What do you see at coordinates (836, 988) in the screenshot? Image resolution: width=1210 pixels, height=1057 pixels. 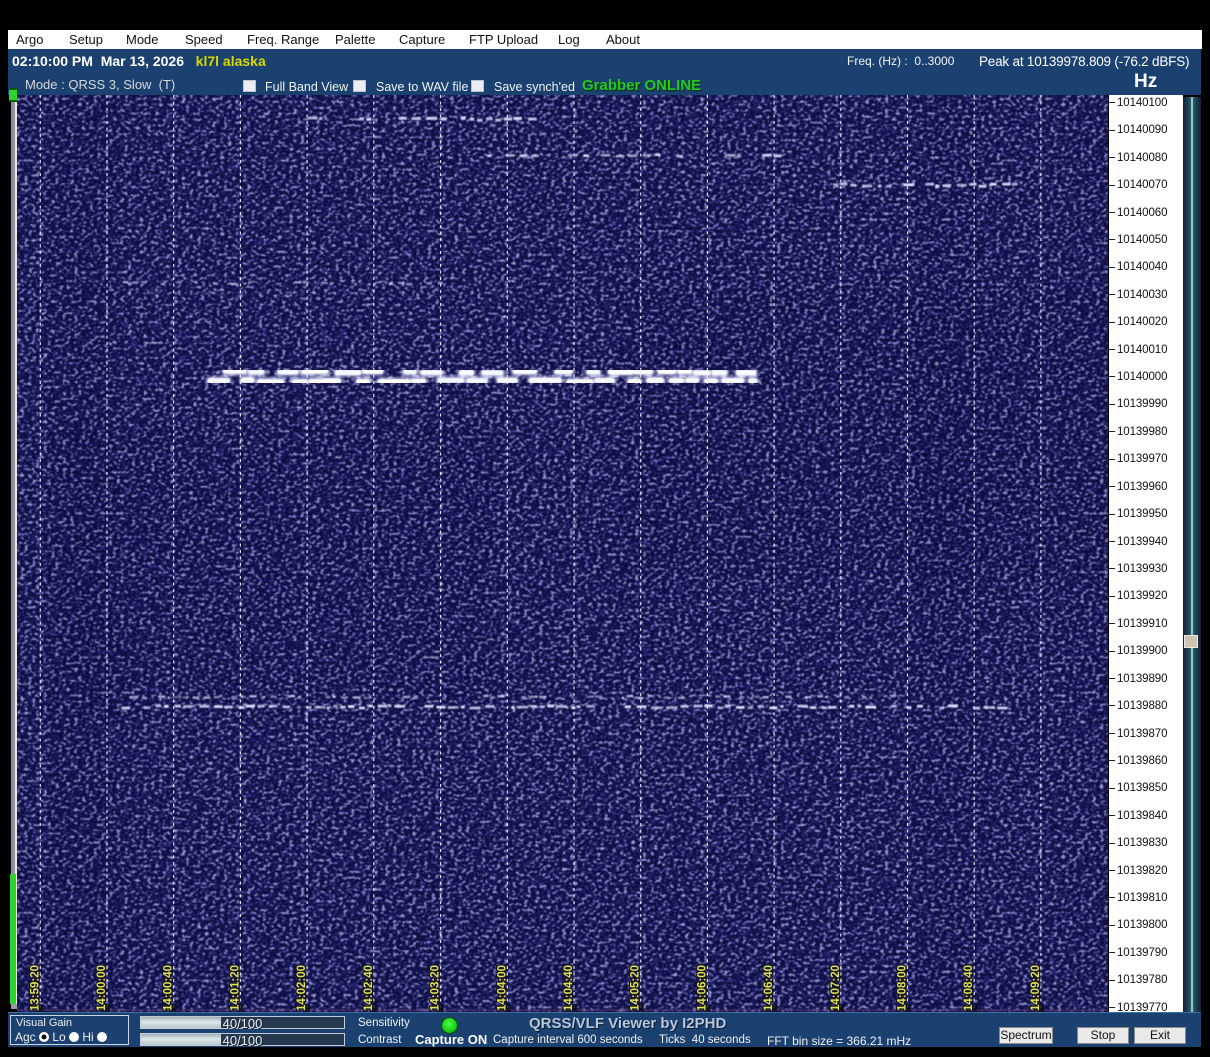 I see `svg-text: 14:07:20` at bounding box center [836, 988].